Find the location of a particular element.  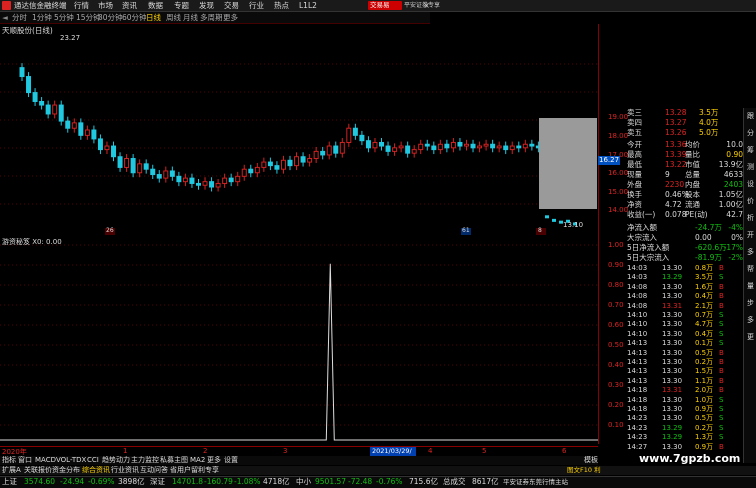

flow-row: 5日净流入额 -620.6万 -17% is located at coordinates (685, 248).